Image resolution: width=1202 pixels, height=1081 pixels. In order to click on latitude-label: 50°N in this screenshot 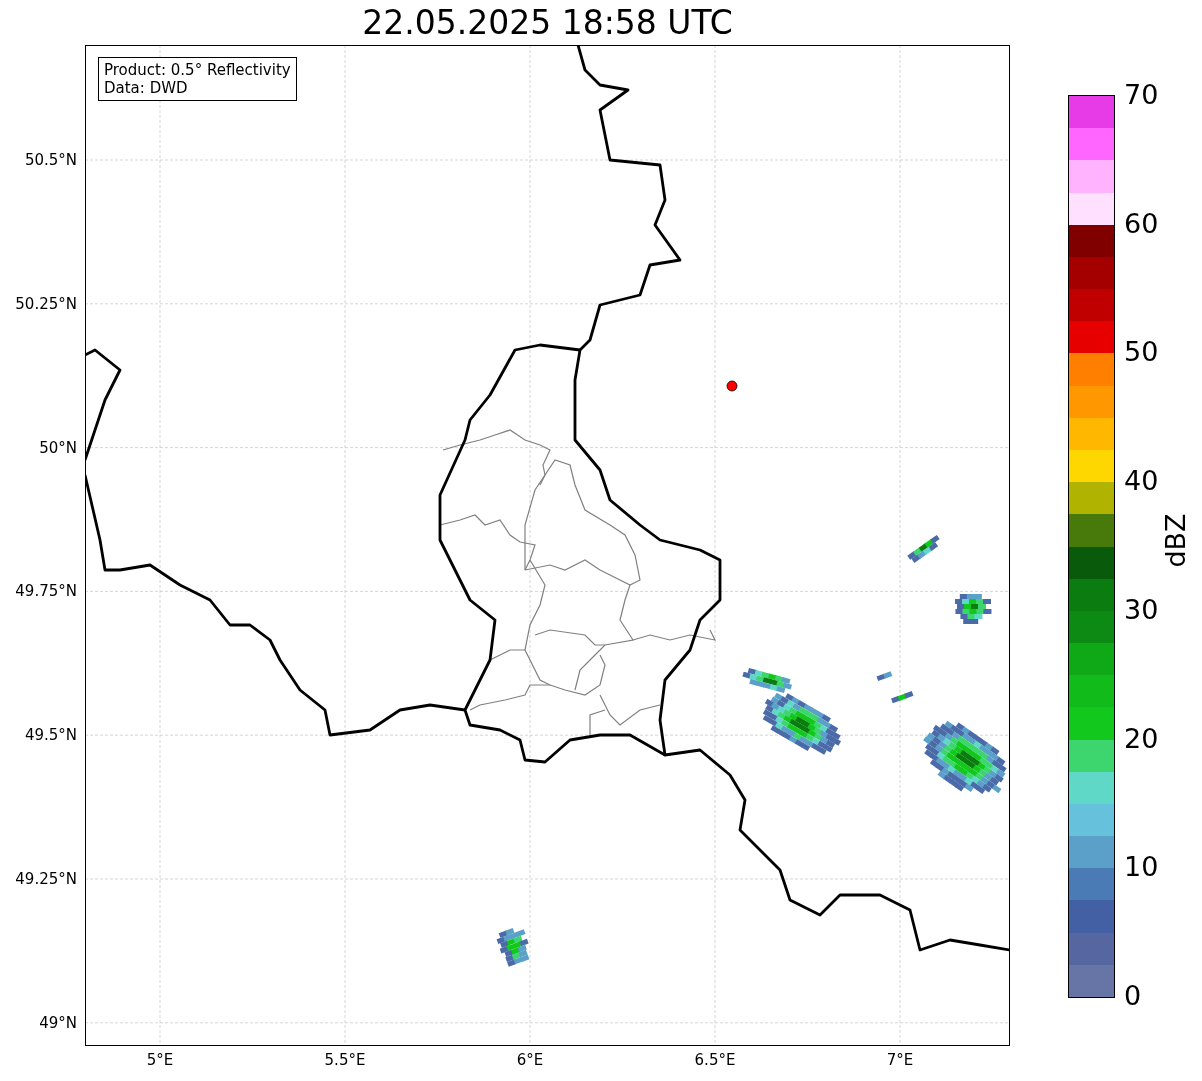, I will do `click(58, 447)`.